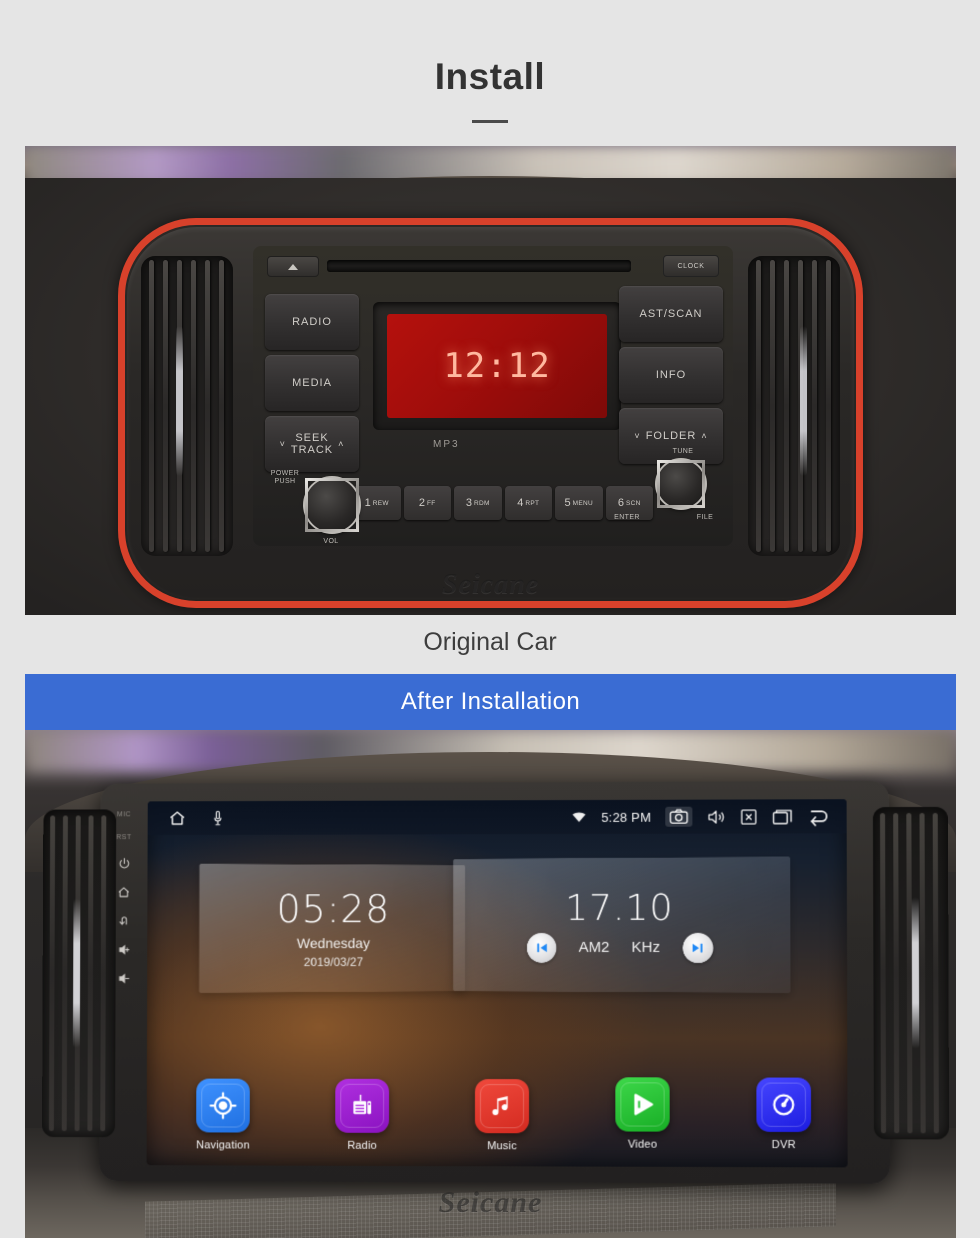  I want to click on screenshot-icon, so click(679, 816).